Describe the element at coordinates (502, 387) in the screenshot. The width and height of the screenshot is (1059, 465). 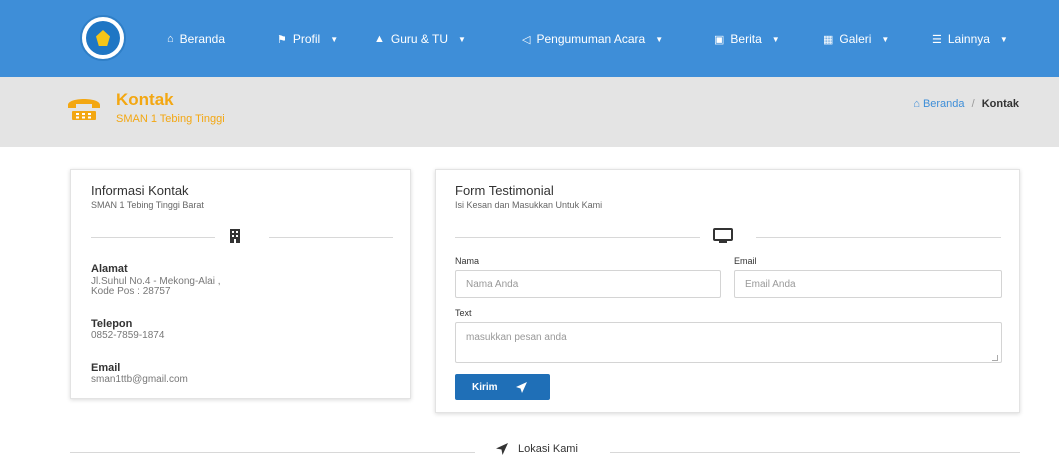
I see `kirim-button: Kirim` at that location.